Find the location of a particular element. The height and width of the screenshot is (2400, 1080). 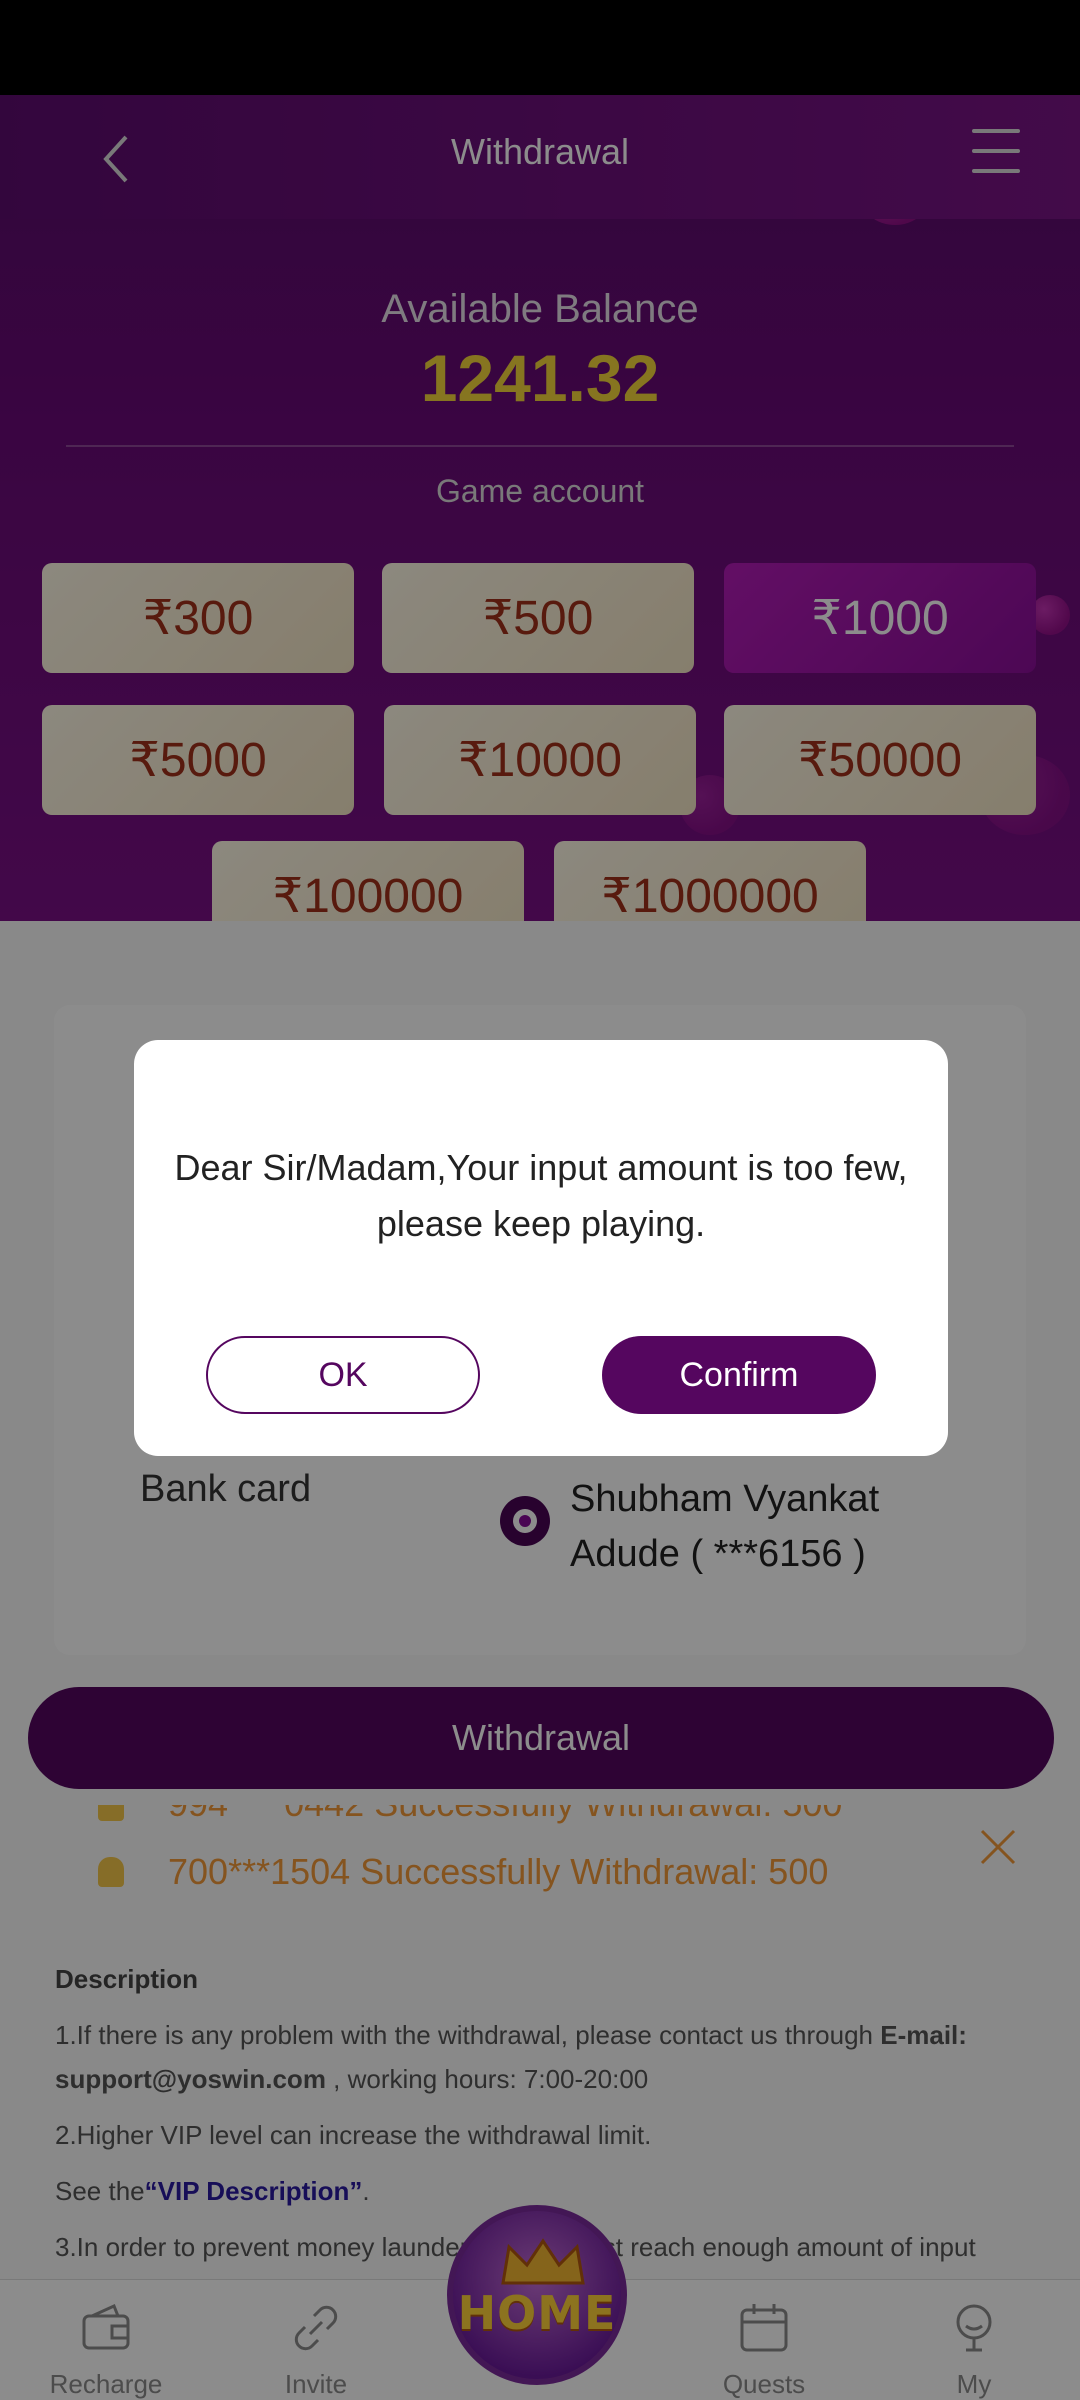

confirm-button: Confirm is located at coordinates (739, 1375).